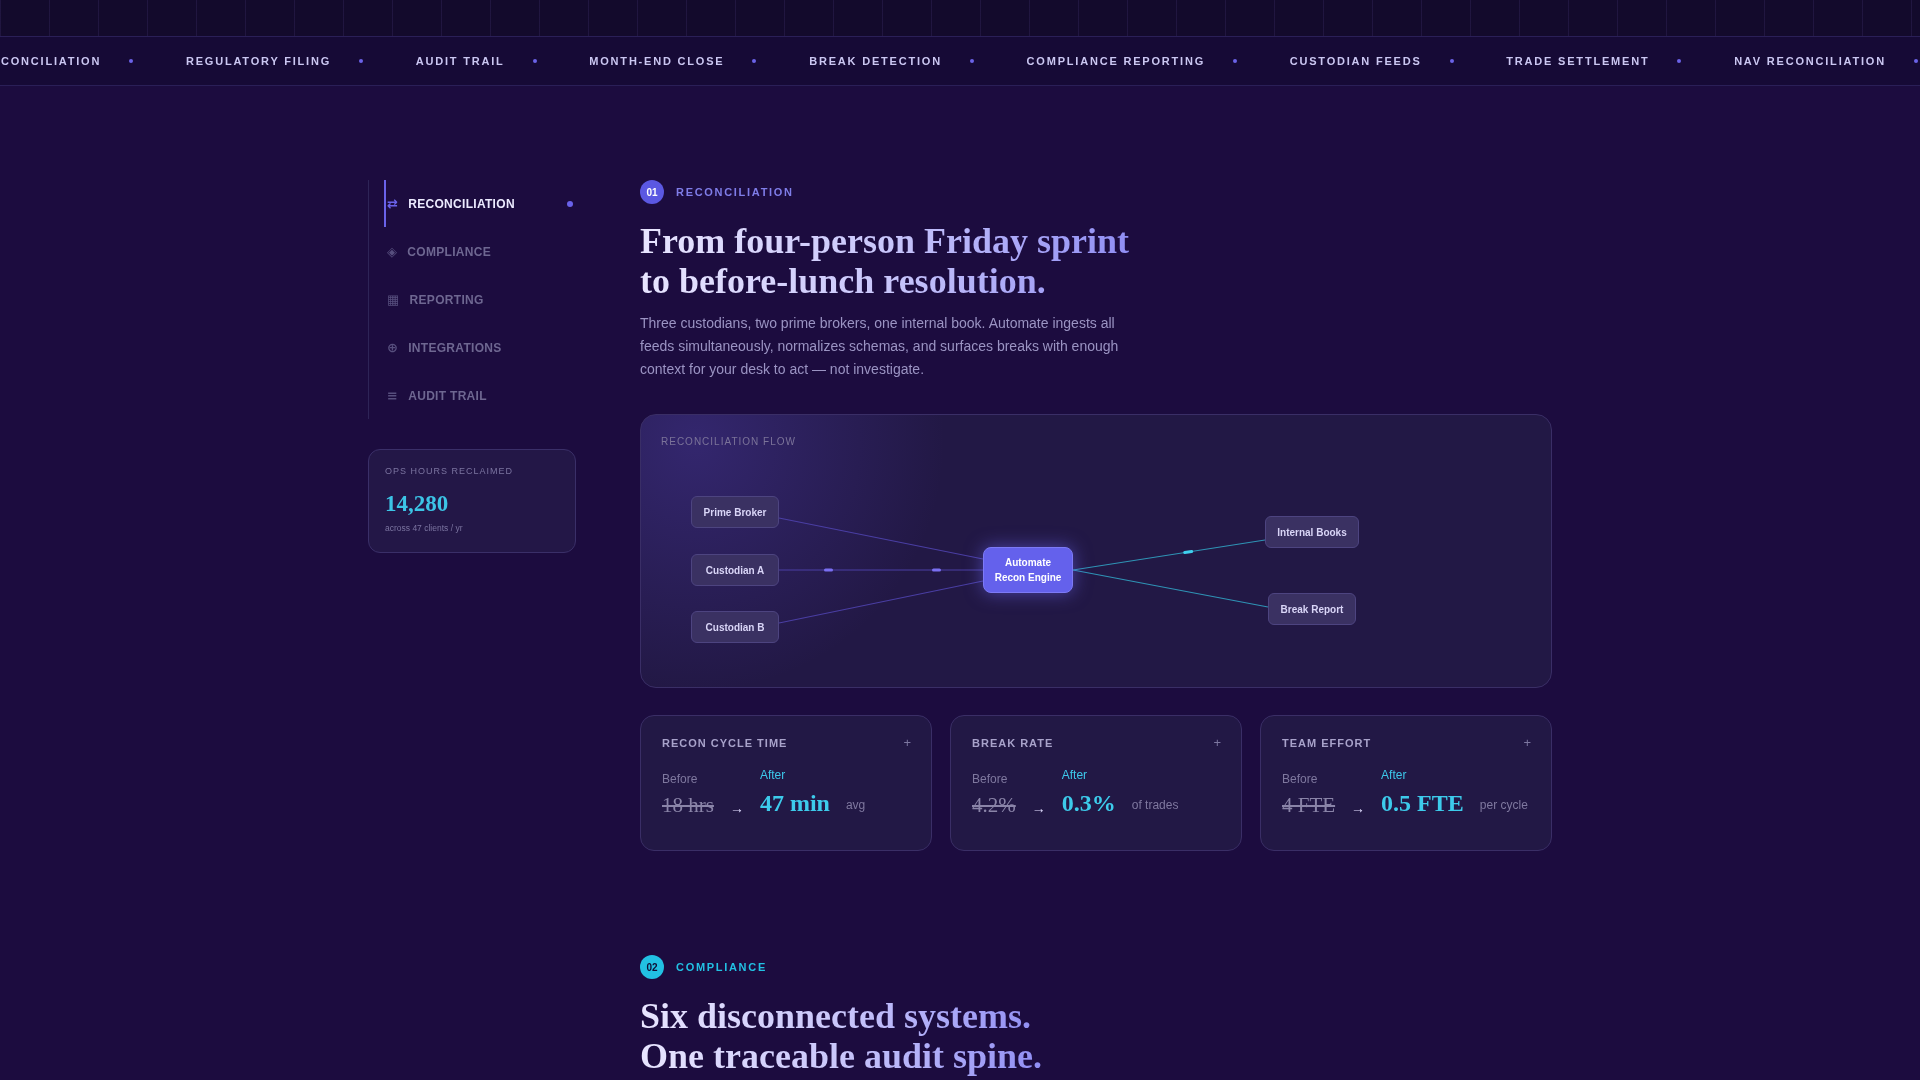 Image resolution: width=1920 pixels, height=1080 pixels. What do you see at coordinates (460, 61) in the screenshot?
I see `ticker-item: AUDIT TRAIL` at bounding box center [460, 61].